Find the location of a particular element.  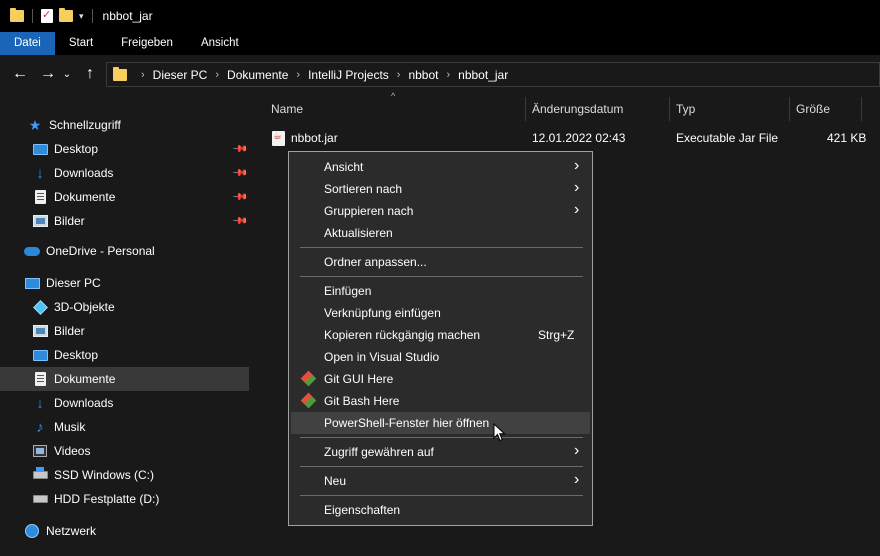

address-folder-icon is located at coordinates (120, 73).